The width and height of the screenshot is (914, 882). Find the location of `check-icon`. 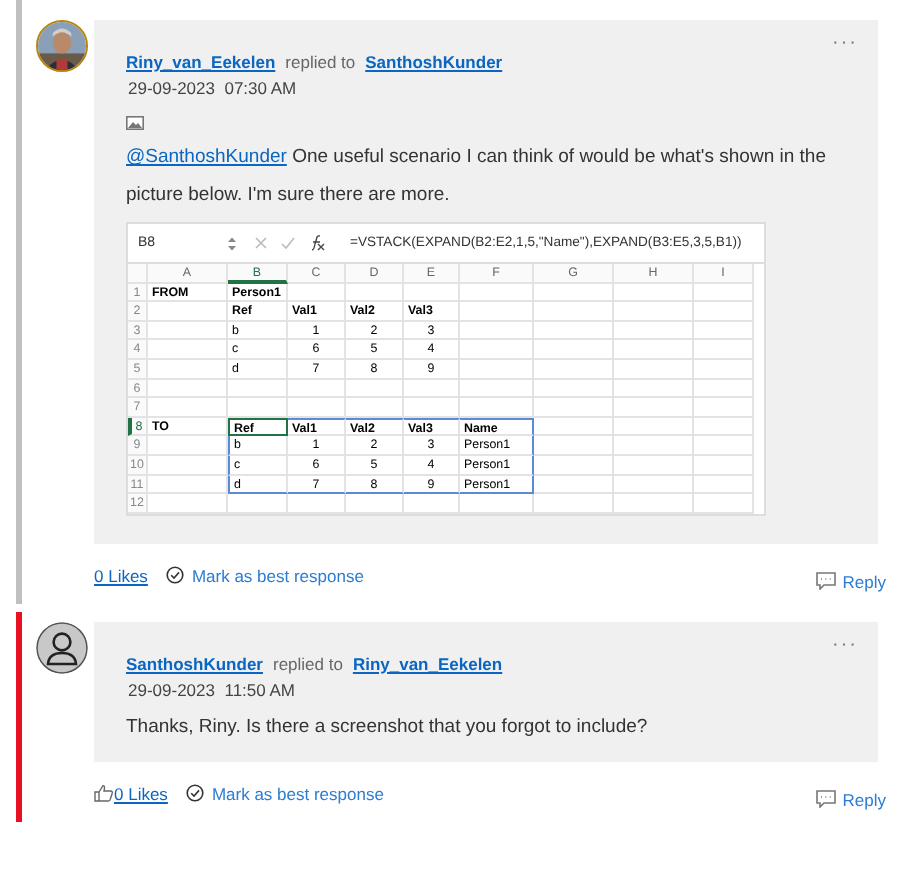

check-icon is located at coordinates (288, 243).